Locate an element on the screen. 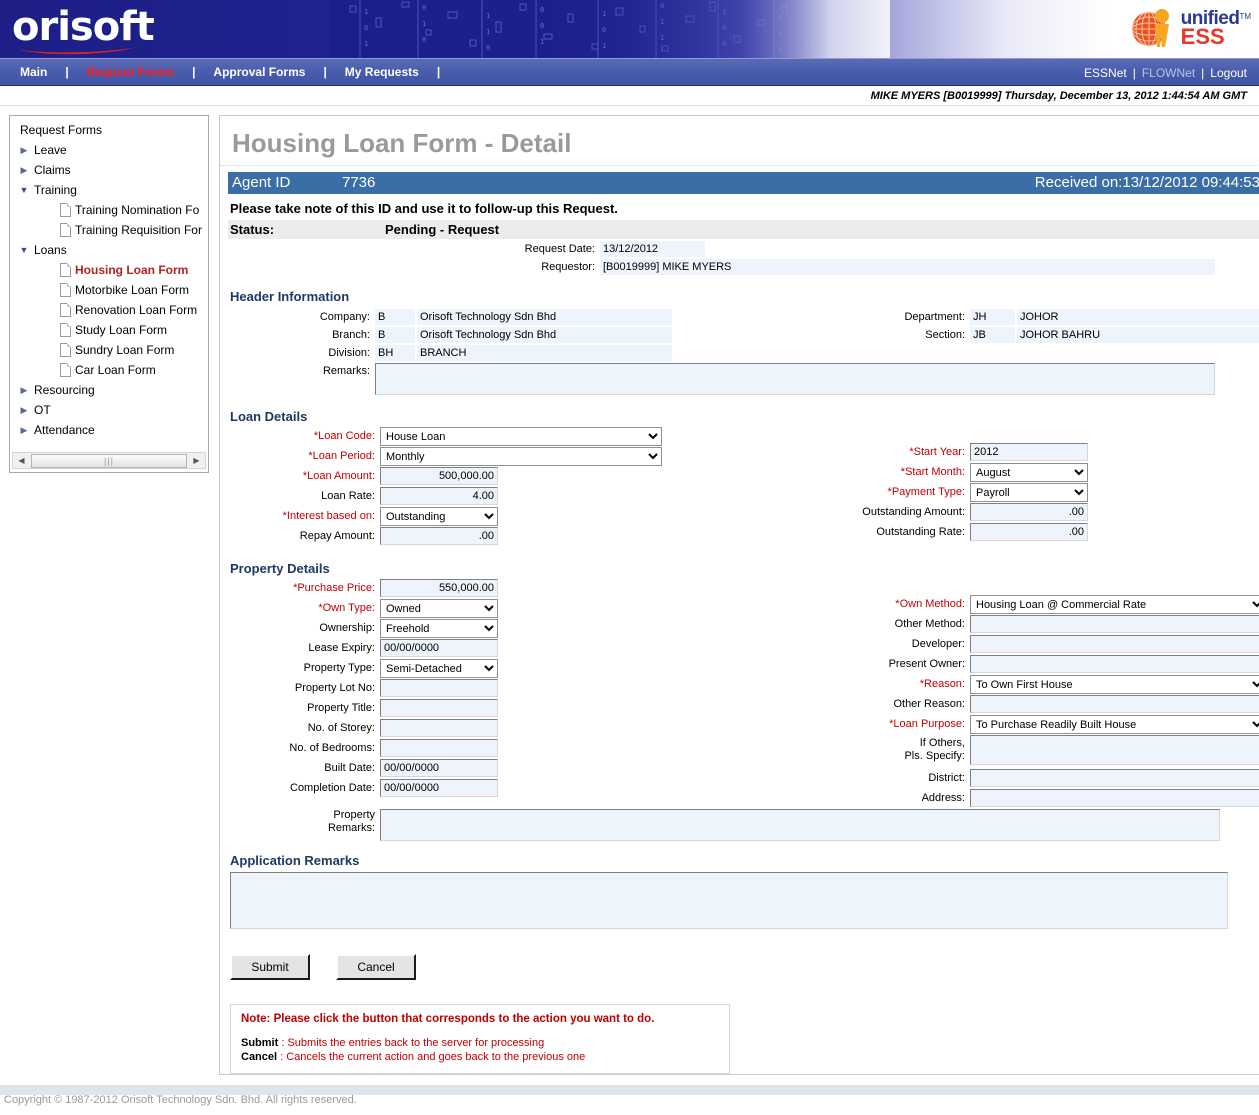 This screenshot has width=1259, height=1115. cancel-button: Cancel is located at coordinates (376, 967).